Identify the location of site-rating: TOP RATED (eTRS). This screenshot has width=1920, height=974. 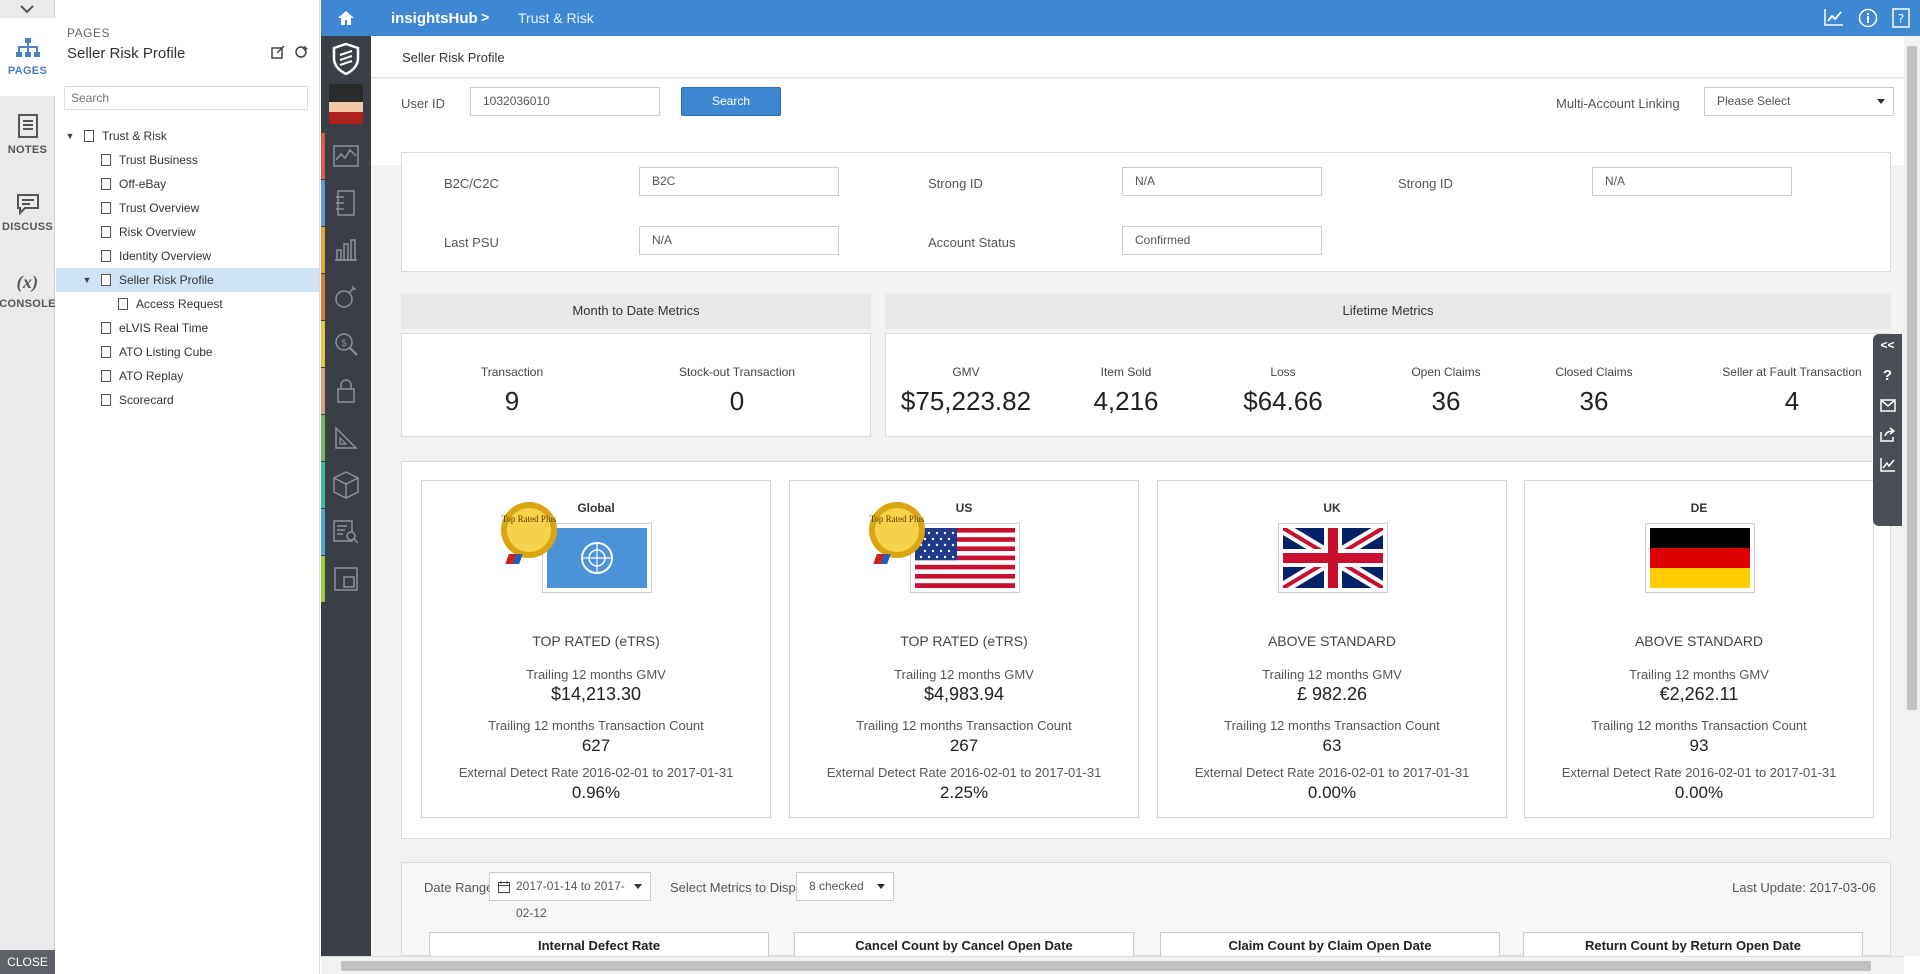
(596, 641).